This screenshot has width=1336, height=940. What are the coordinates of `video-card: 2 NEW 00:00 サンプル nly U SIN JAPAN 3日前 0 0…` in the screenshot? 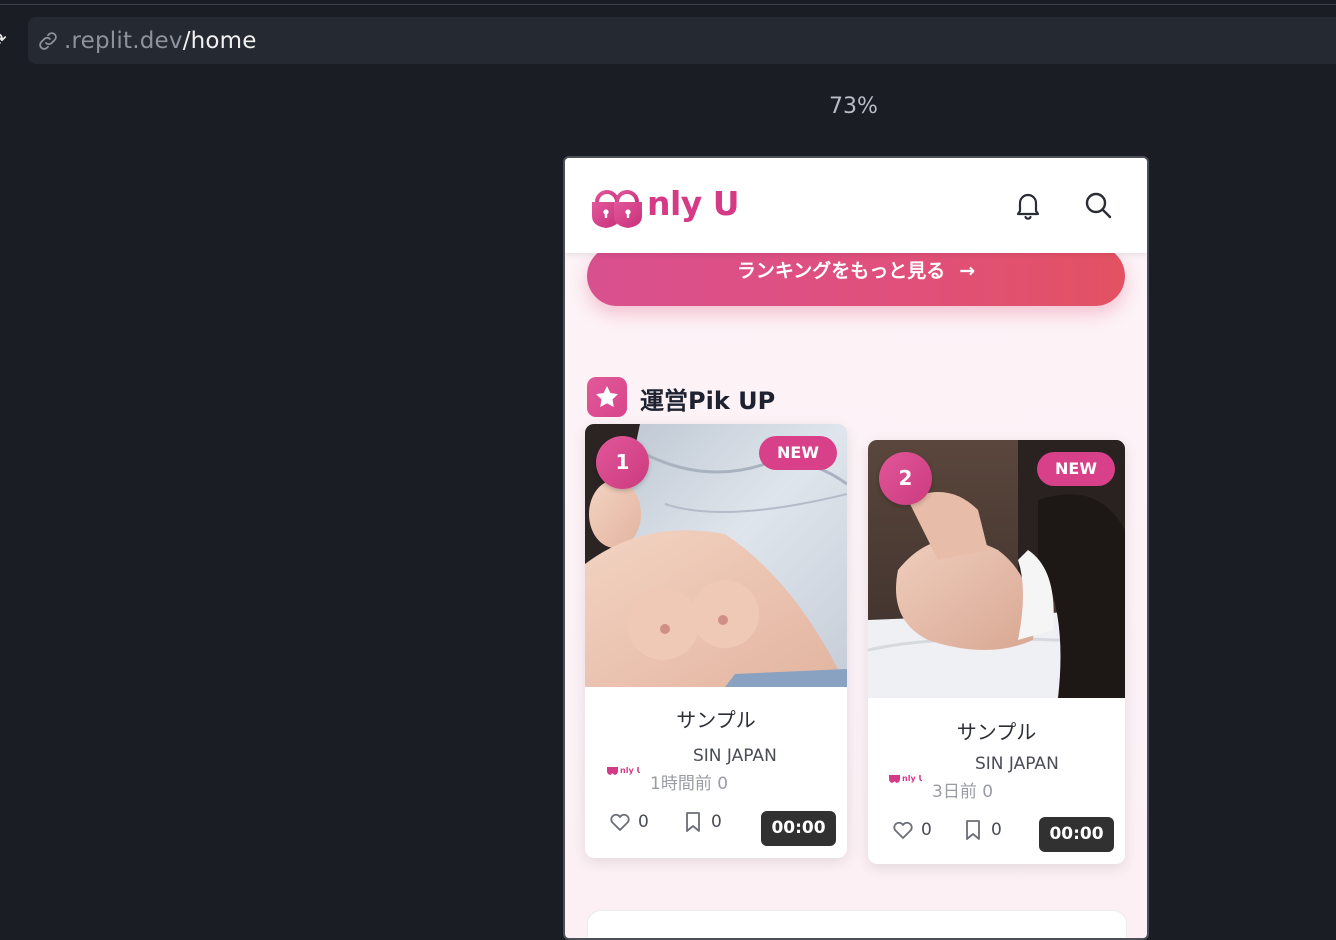 It's located at (996, 652).